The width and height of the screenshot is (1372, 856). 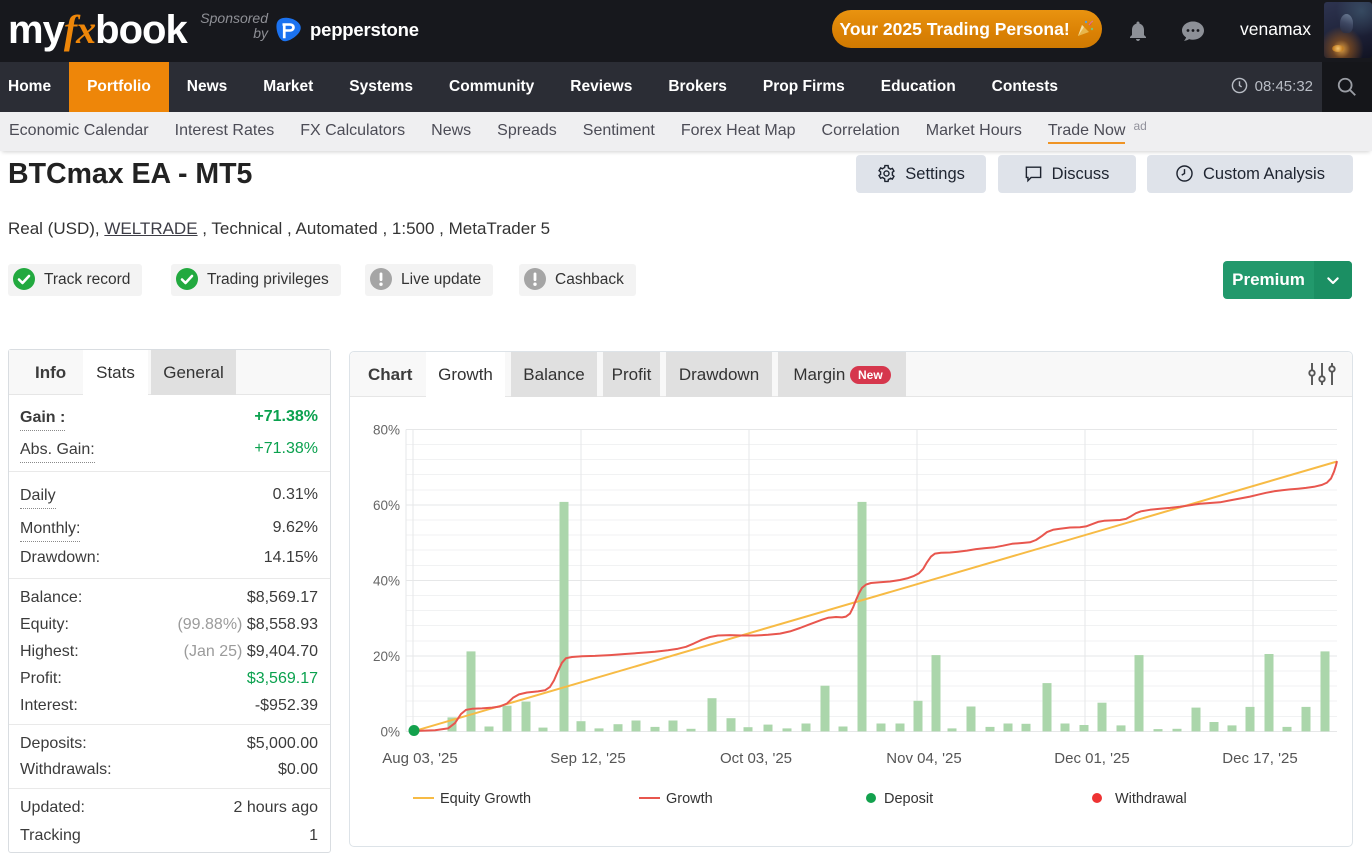 I want to click on svg-text: 60%, so click(x=386, y=505).